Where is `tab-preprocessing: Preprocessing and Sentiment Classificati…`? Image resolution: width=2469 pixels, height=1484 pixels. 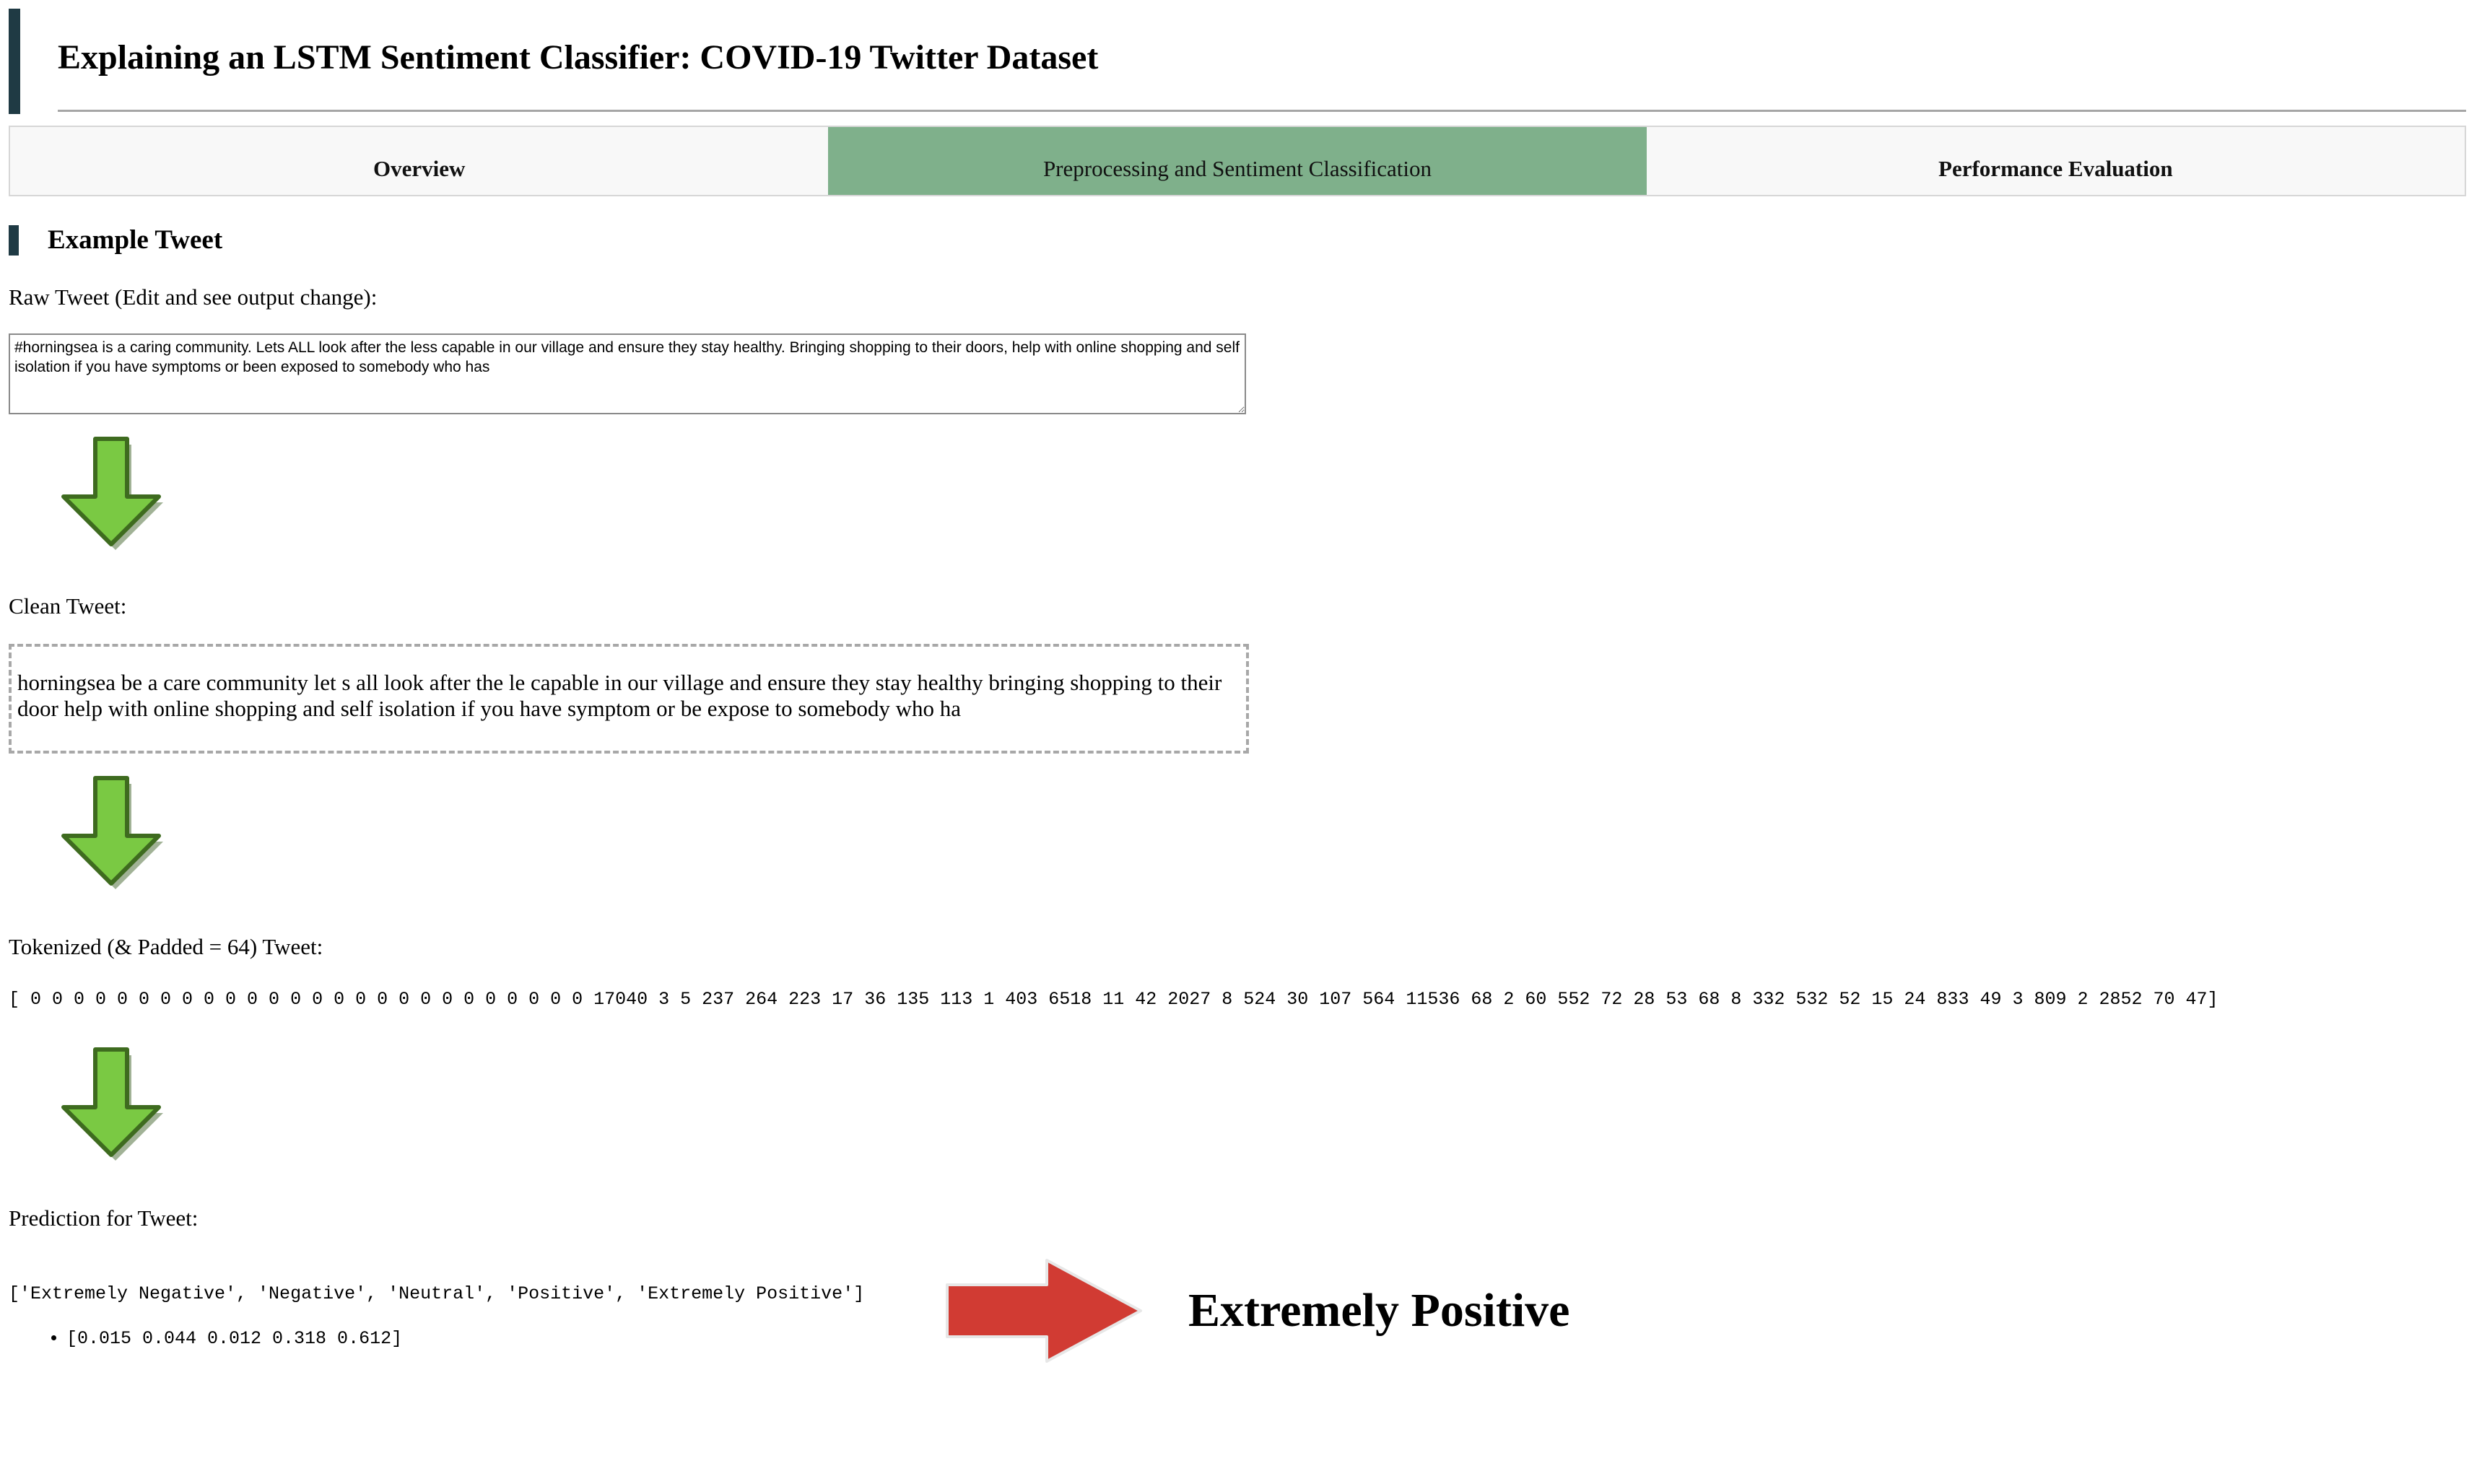
tab-preprocessing: Preprocessing and Sentiment Classificati… is located at coordinates (1237, 161).